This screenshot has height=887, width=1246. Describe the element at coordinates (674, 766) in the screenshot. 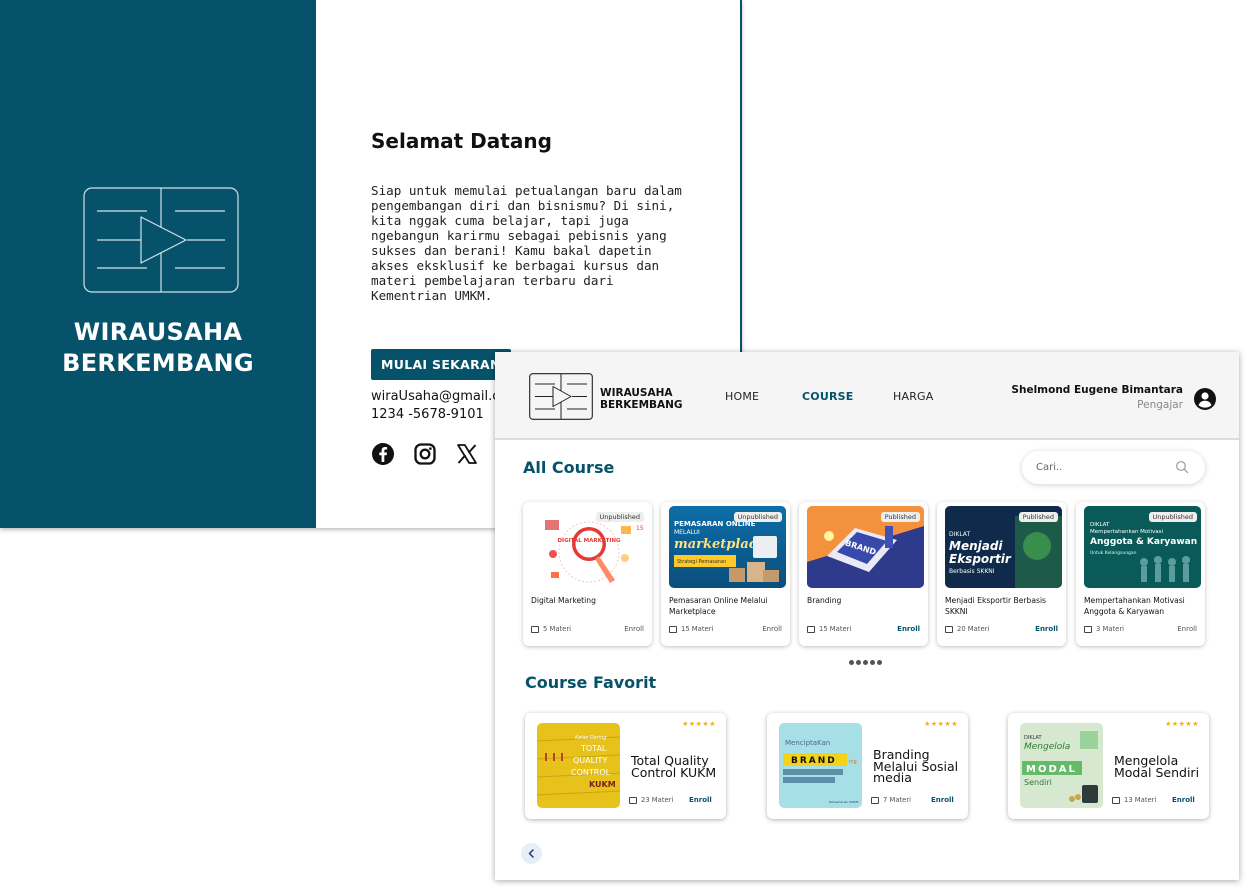

I see `favorite-title: Total Quality Control KUKM` at that location.